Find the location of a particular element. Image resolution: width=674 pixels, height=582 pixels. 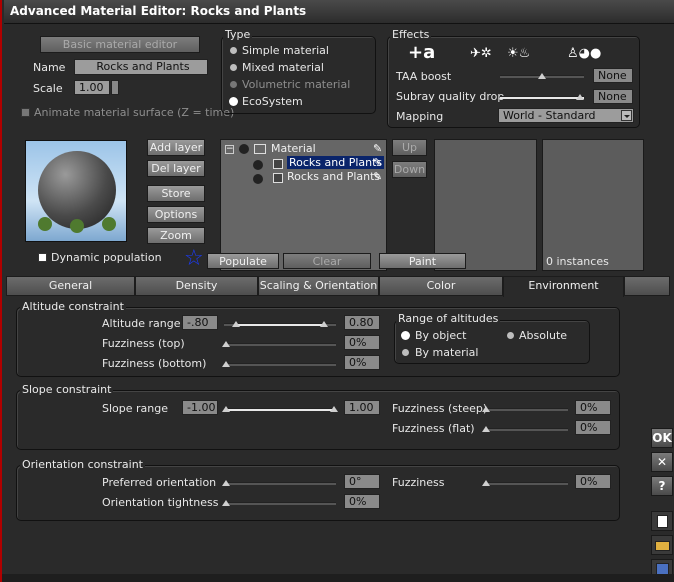

altitude-max-field: 0.80 is located at coordinates (362, 322).